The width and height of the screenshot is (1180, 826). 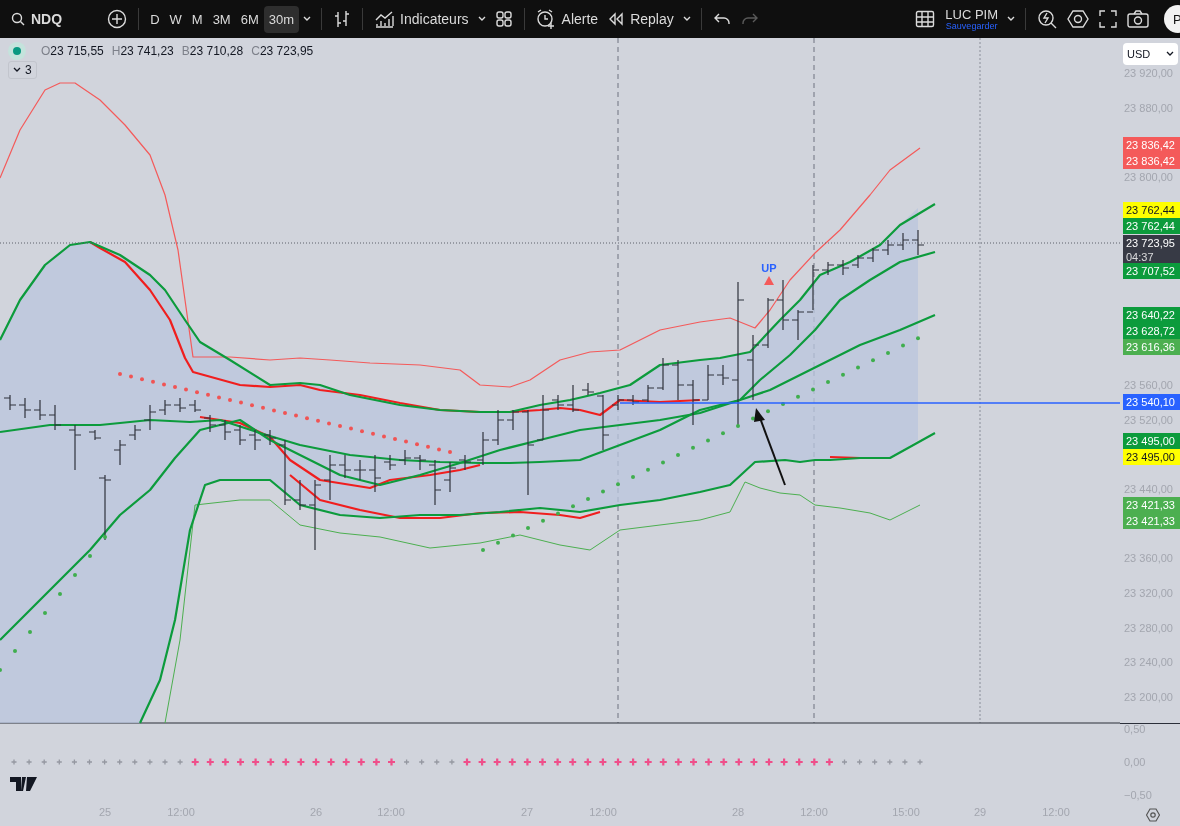 I want to click on legend-label: H, so click(x=116, y=51).